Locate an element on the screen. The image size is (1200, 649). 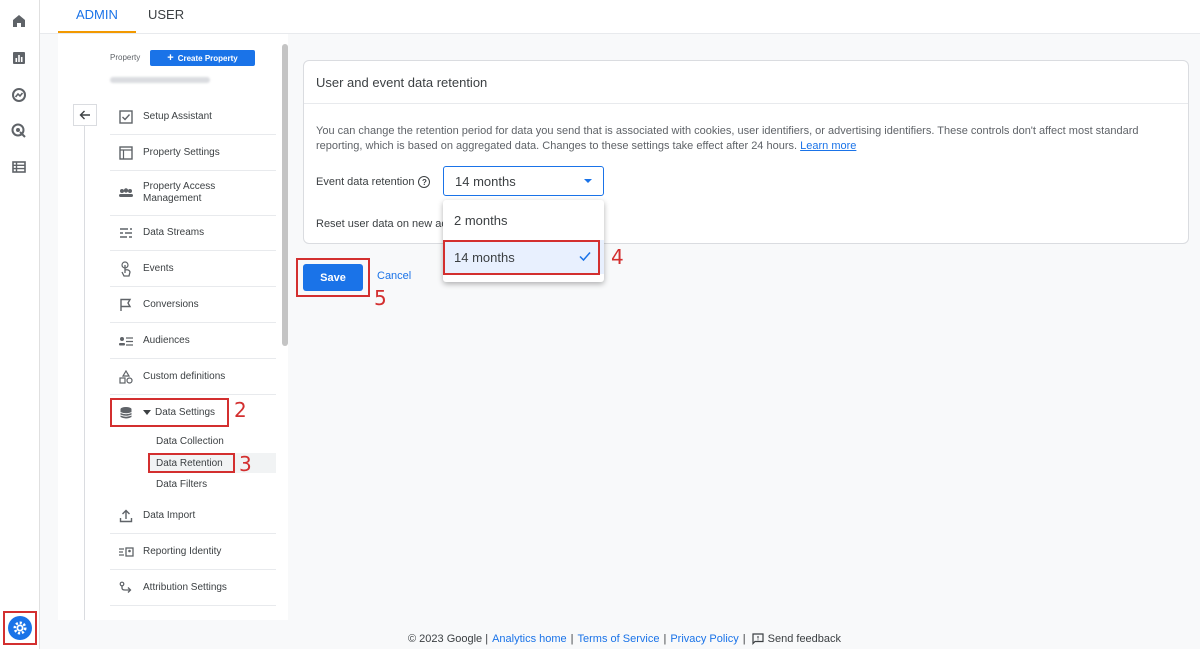
nav-item-label: Custom definitions is located at coordinates (184, 376).